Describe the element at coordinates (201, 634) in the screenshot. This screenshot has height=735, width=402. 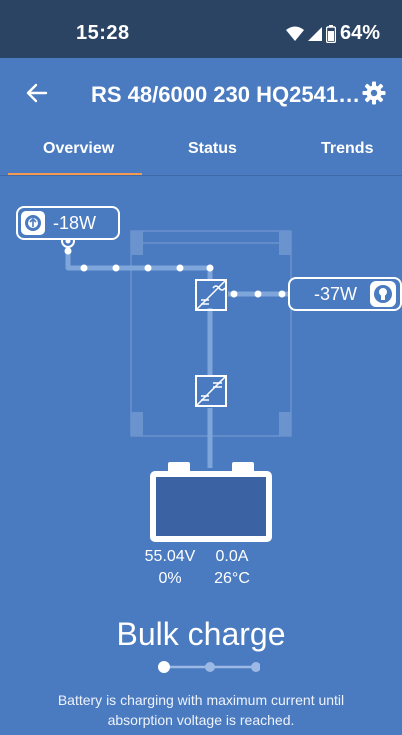
I see `charge-state-label: Bulk charge` at that location.